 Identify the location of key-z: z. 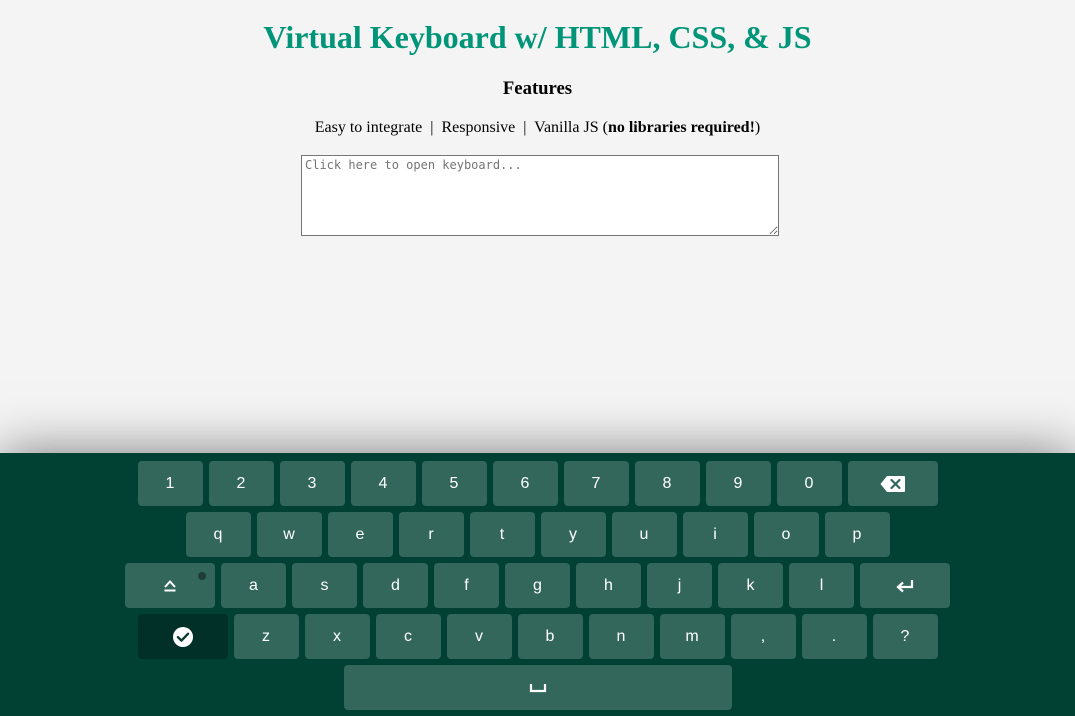
(266, 636).